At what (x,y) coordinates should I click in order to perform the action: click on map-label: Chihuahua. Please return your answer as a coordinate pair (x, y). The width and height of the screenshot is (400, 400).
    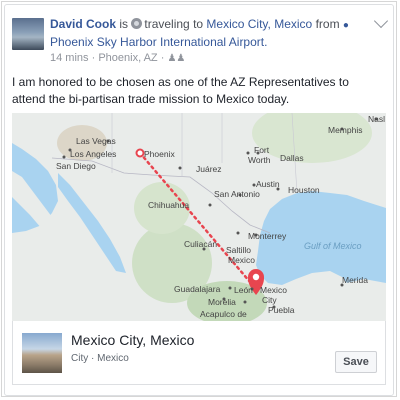
    Looking at the image, I should click on (168, 205).